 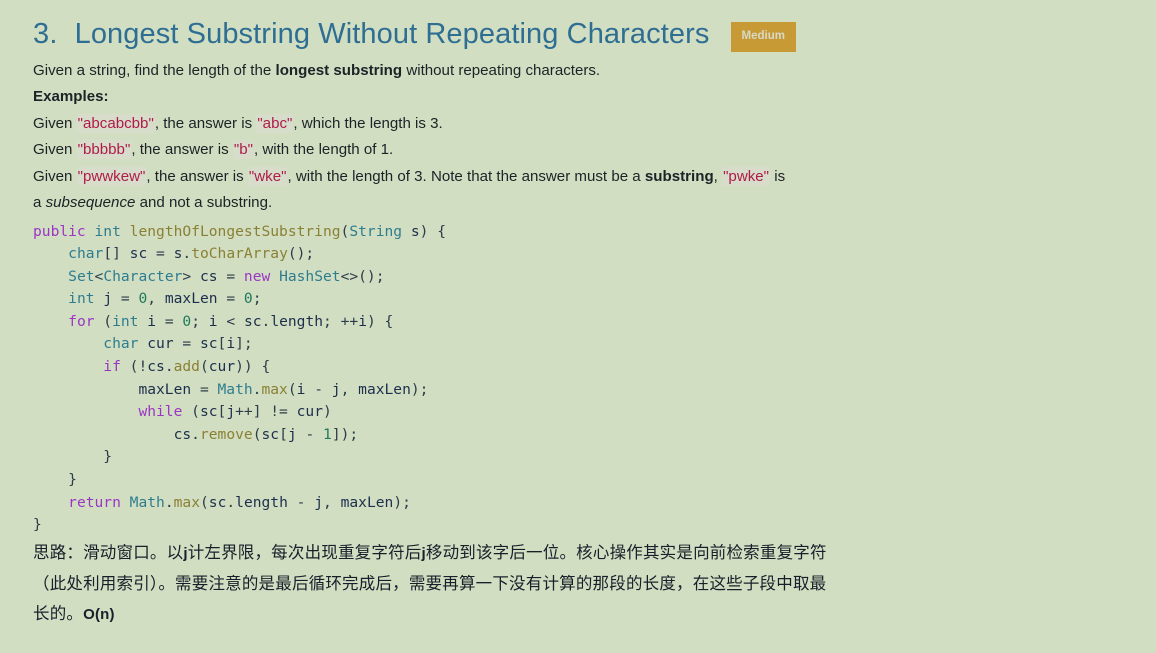 What do you see at coordinates (718, 176) in the screenshot?
I see `example-text-d: ,` at bounding box center [718, 176].